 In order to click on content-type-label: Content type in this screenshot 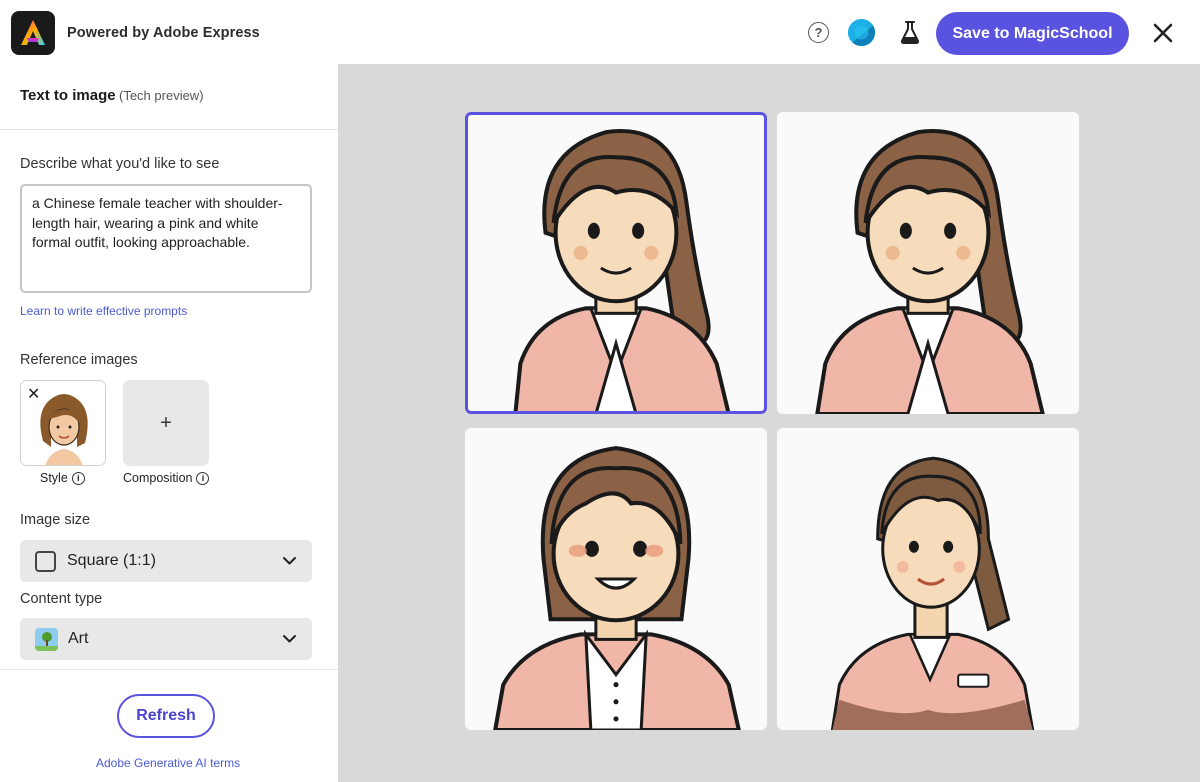, I will do `click(61, 599)`.